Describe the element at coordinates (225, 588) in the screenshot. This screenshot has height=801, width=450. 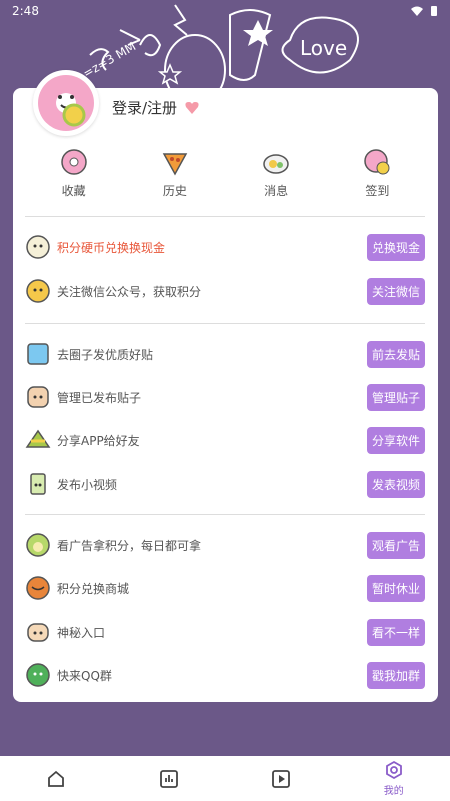
I see `list-row: 积分兑换商城 暂时休业` at that location.